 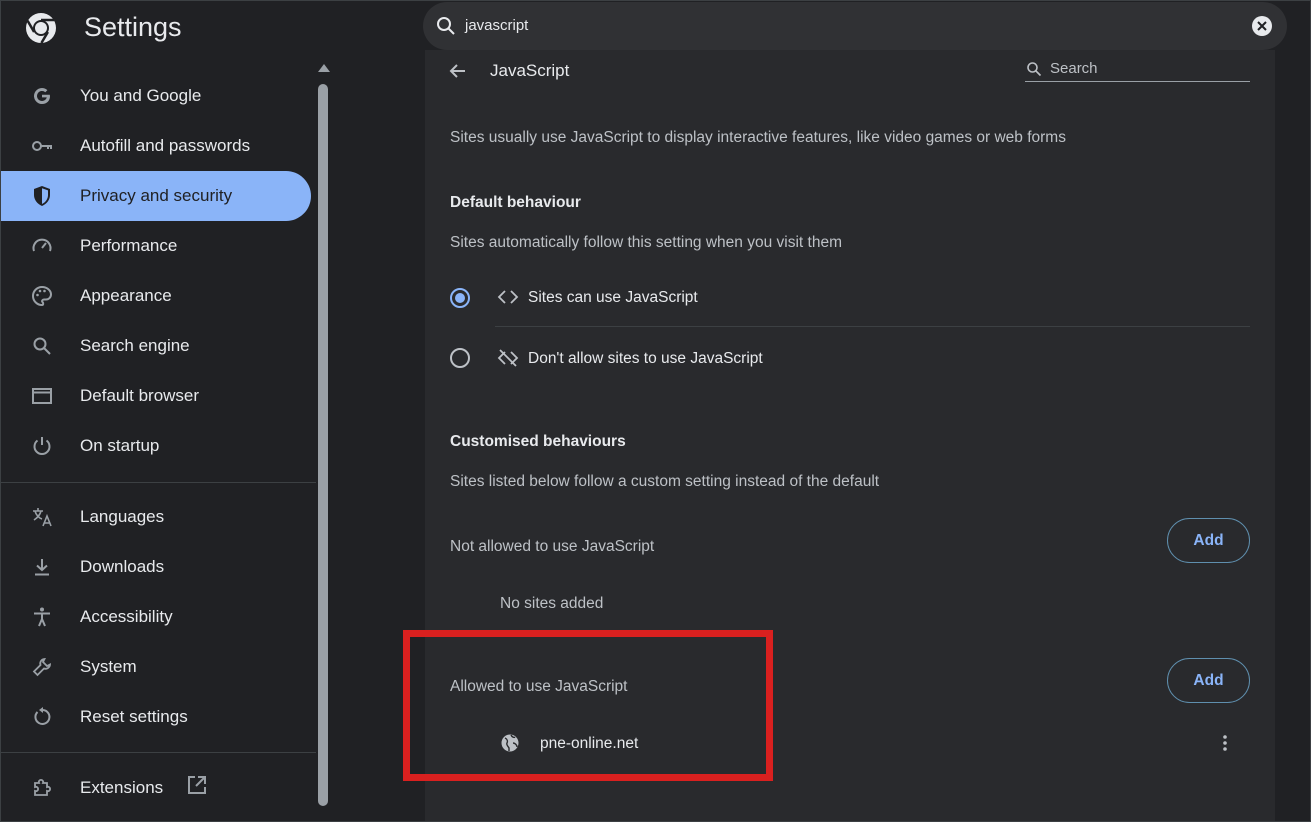 What do you see at coordinates (1137, 69) in the screenshot?
I see `site-search-field: Search` at bounding box center [1137, 69].